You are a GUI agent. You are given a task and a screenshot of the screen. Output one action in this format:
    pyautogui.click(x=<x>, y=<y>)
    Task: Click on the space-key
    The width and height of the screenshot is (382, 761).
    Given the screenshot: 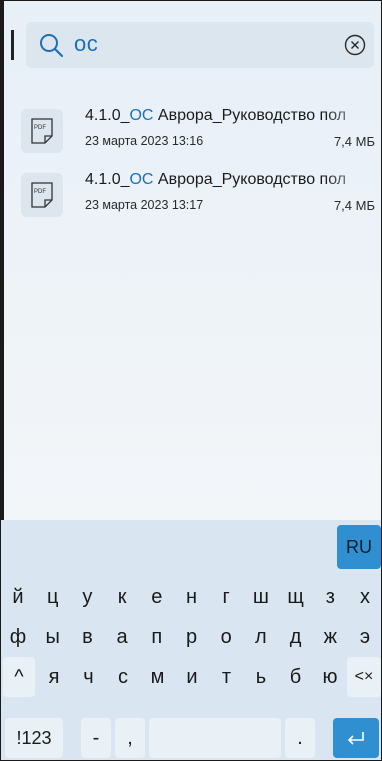 What is the action you would take?
    pyautogui.click(x=215, y=738)
    